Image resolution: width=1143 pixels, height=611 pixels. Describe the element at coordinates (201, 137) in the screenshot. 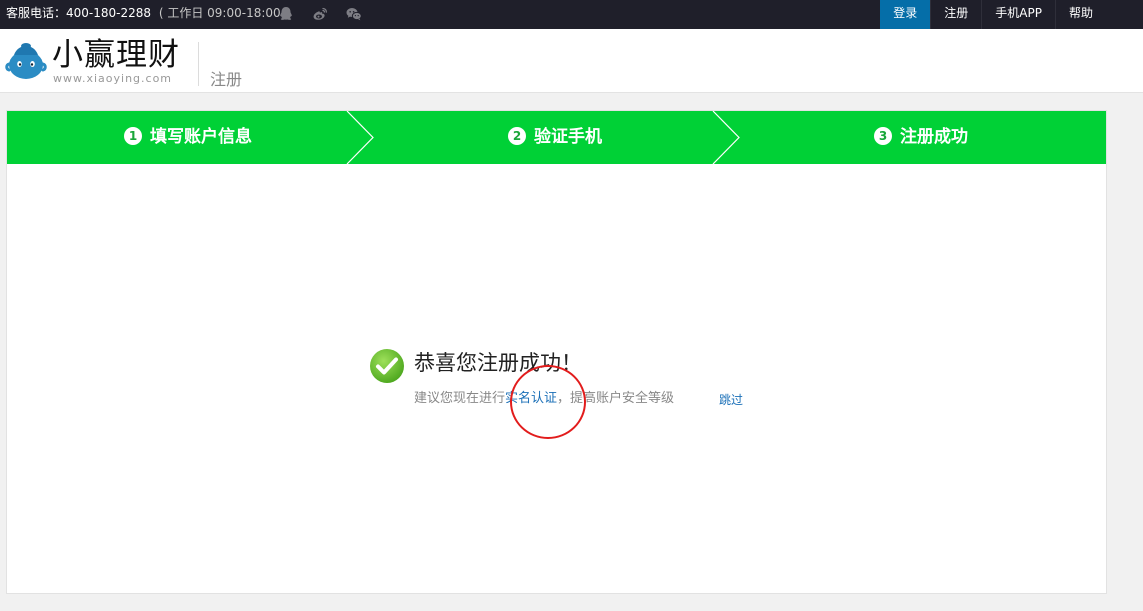

I see `step-1-label: 填写账户信息` at that location.